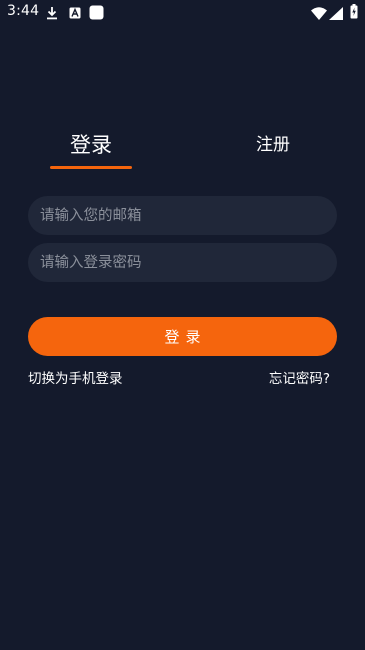 This screenshot has width=365, height=650. What do you see at coordinates (96, 14) in the screenshot?
I see `app-square-icon` at bounding box center [96, 14].